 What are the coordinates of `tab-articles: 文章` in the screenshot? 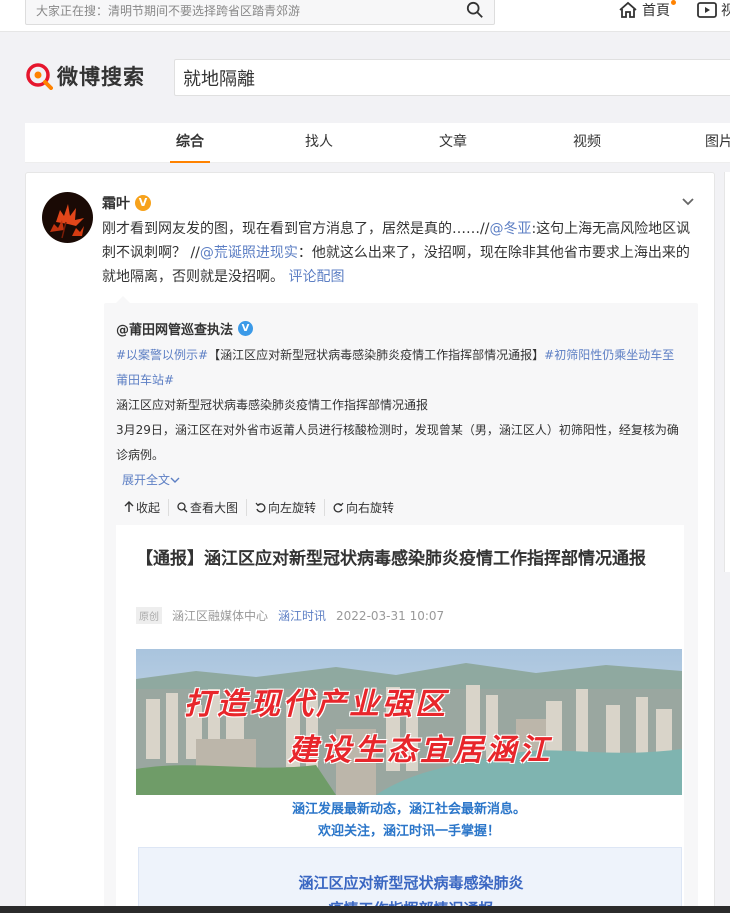 It's located at (453, 143).